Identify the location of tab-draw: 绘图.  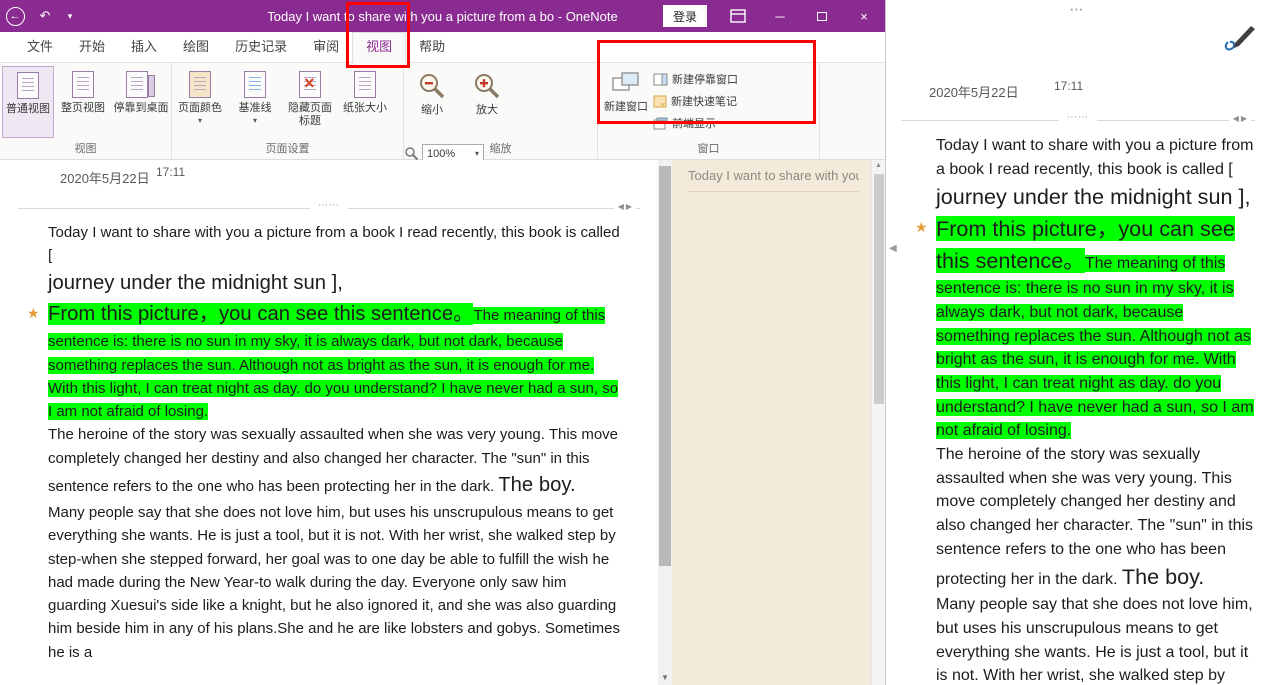
(196, 47).